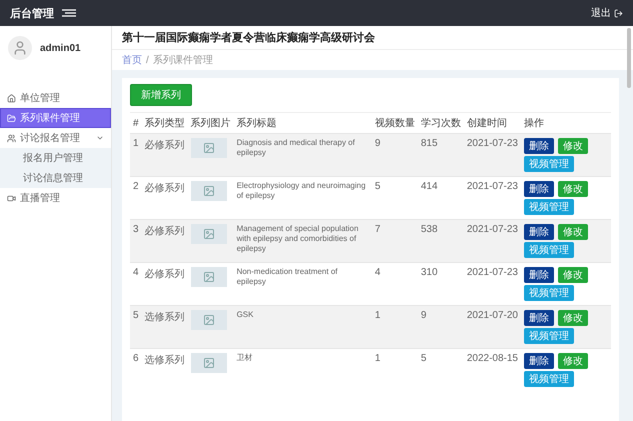 The height and width of the screenshot is (421, 633). Describe the element at coordinates (492, 327) in the screenshot. I see `table-cell: 2021-07-20` at that location.